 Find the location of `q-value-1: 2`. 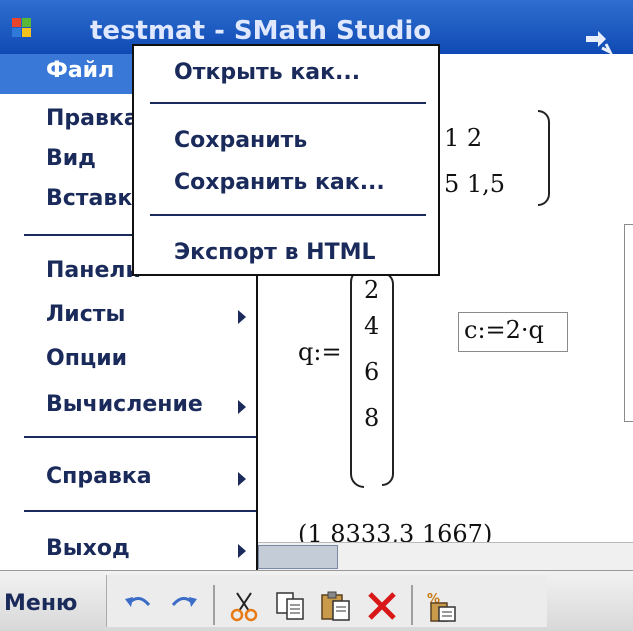

q-value-1: 2 is located at coordinates (372, 290).